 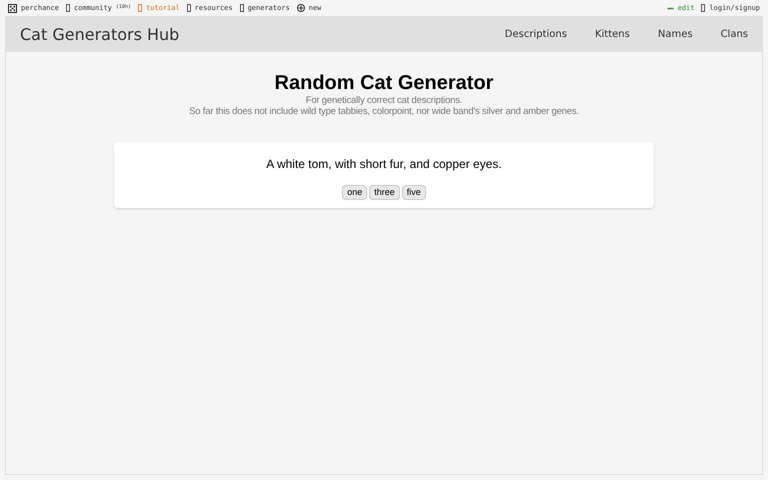 What do you see at coordinates (384, 192) in the screenshot?
I see `generate-button: three` at bounding box center [384, 192].